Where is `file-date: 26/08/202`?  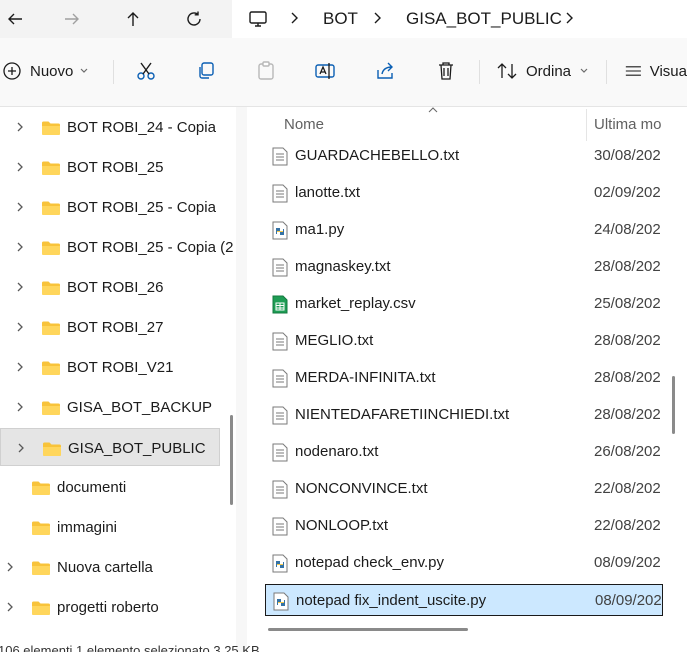 file-date: 26/08/202 is located at coordinates (627, 451).